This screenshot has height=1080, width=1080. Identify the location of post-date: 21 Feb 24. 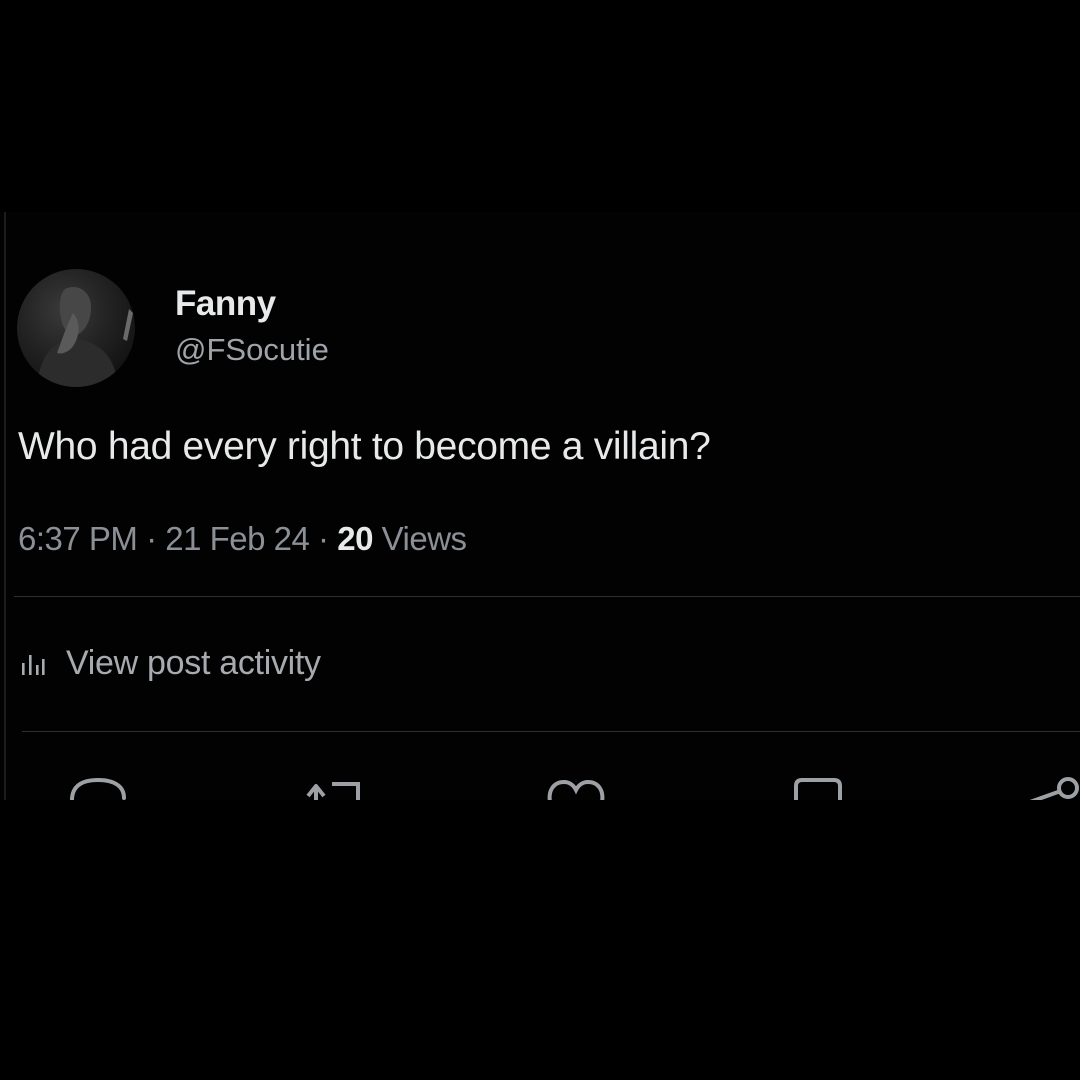
(237, 538).